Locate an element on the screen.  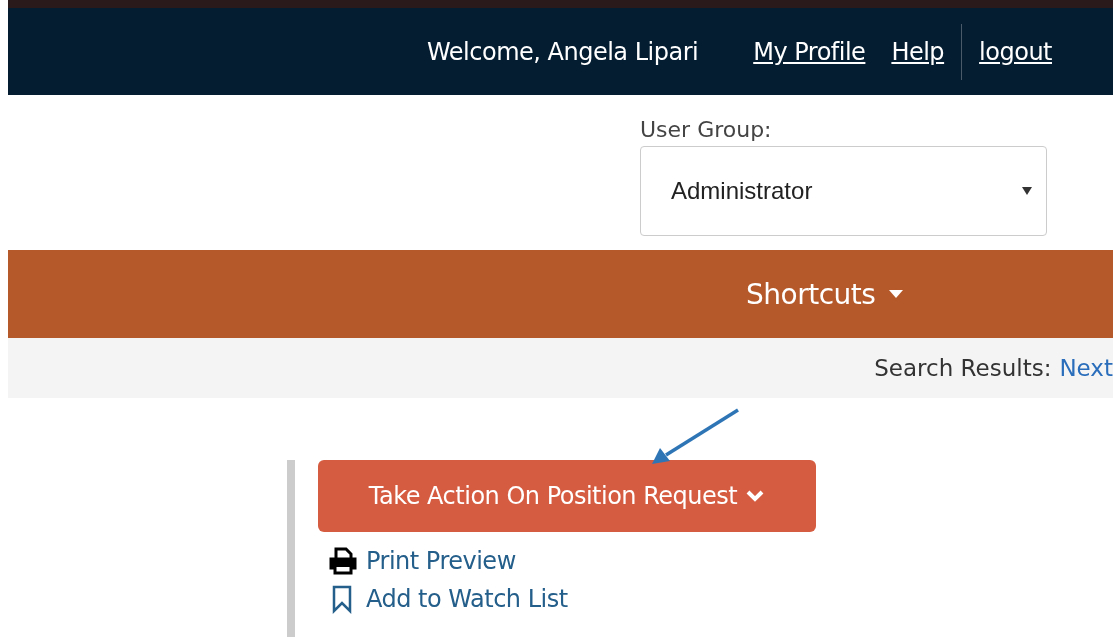
header-link: Help is located at coordinates (918, 51).